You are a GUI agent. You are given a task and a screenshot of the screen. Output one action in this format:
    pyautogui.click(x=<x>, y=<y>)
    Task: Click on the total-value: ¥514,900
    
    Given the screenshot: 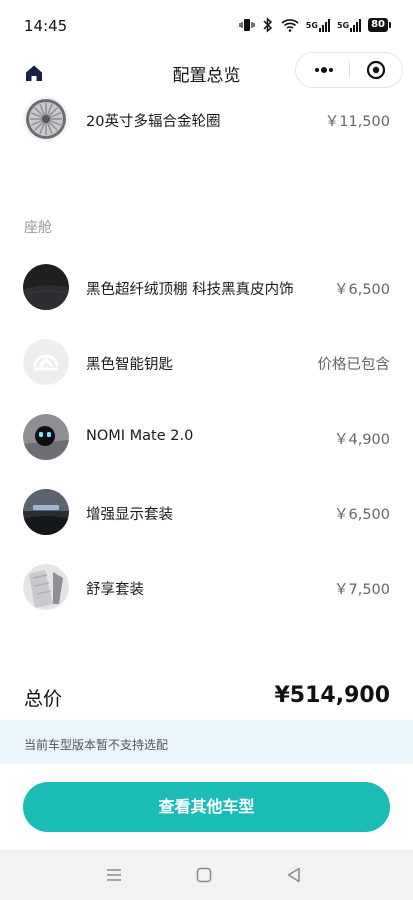 What is the action you would take?
    pyautogui.click(x=332, y=695)
    